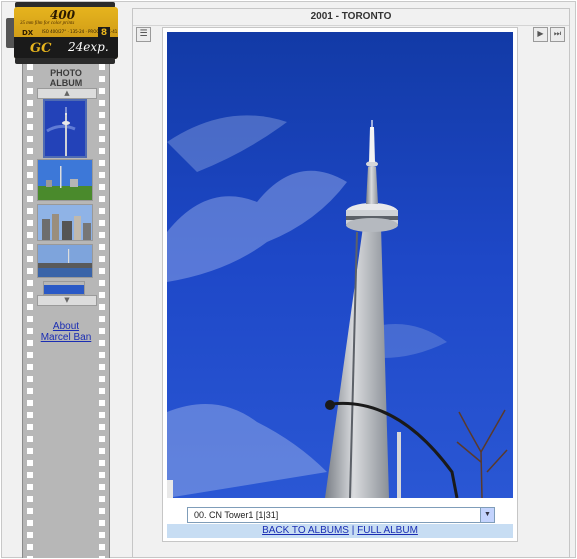 The image size is (577, 559). Describe the element at coordinates (88, 47) in the screenshot. I see `film-exposures: 24exp.` at that location.